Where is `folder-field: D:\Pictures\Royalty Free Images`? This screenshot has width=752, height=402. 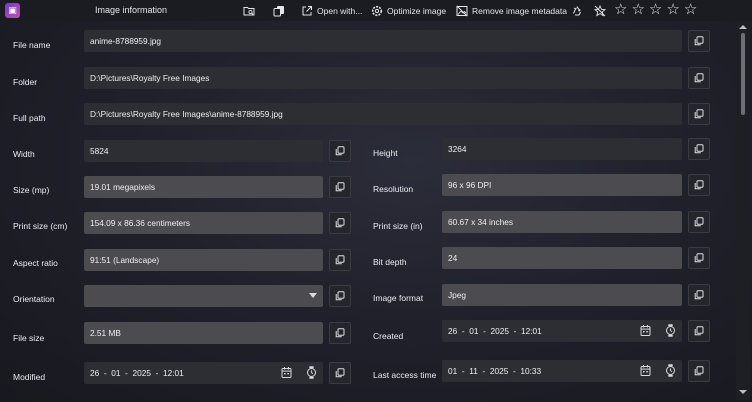 folder-field: D:\Pictures\Royalty Free Images is located at coordinates (383, 78).